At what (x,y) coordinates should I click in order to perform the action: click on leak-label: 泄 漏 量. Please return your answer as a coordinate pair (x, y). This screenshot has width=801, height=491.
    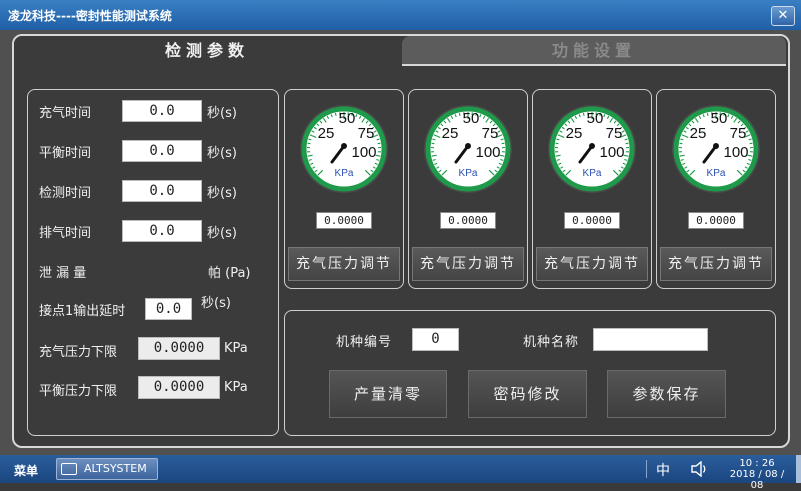
    Looking at the image, I should click on (62, 271).